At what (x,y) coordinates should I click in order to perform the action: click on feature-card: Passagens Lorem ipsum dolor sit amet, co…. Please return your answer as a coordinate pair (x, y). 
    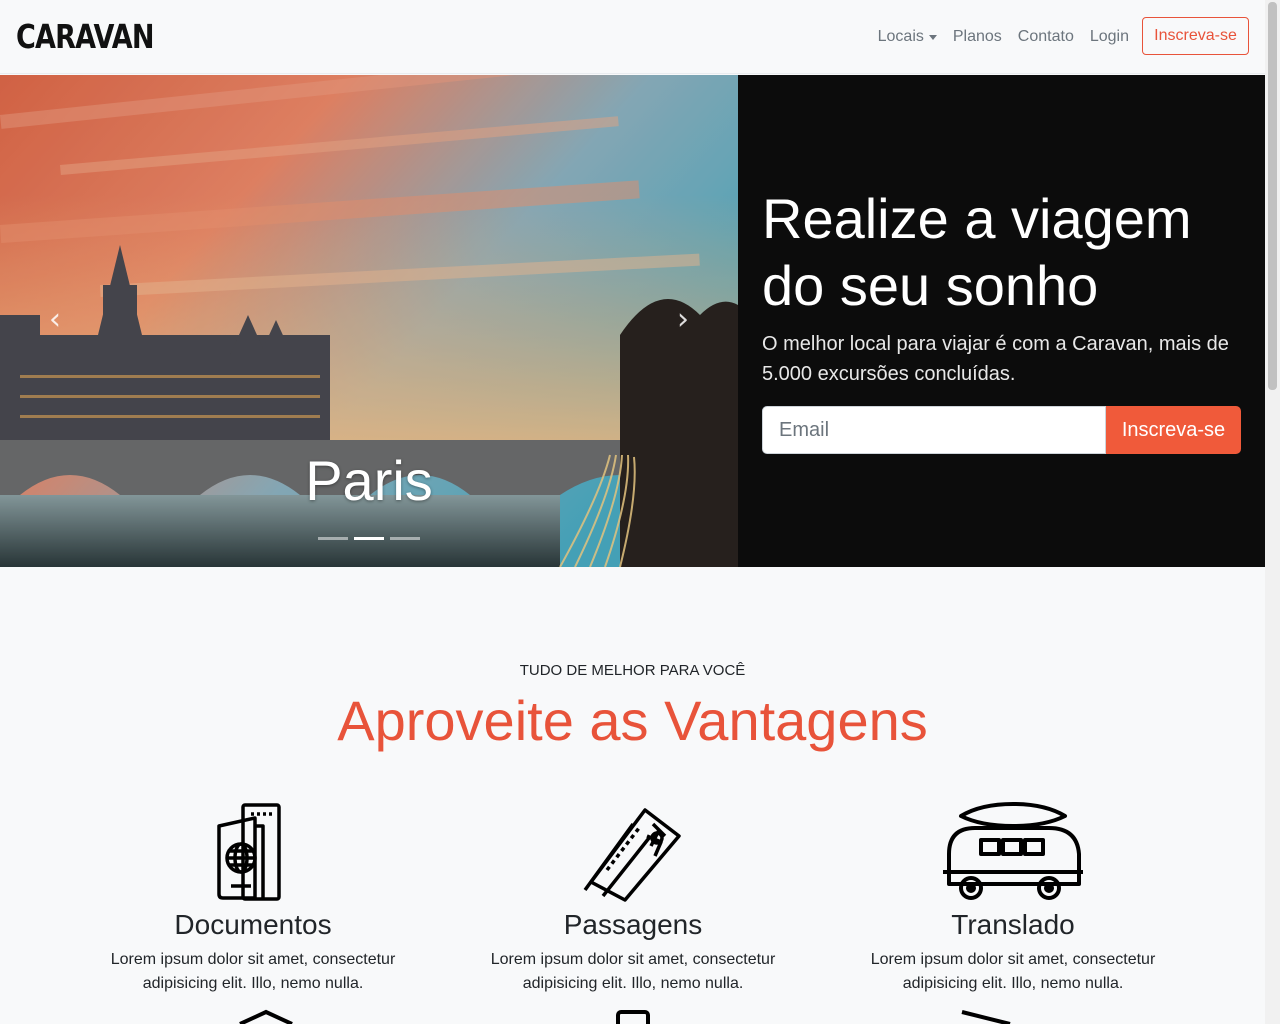
    Looking at the image, I should click on (633, 898).